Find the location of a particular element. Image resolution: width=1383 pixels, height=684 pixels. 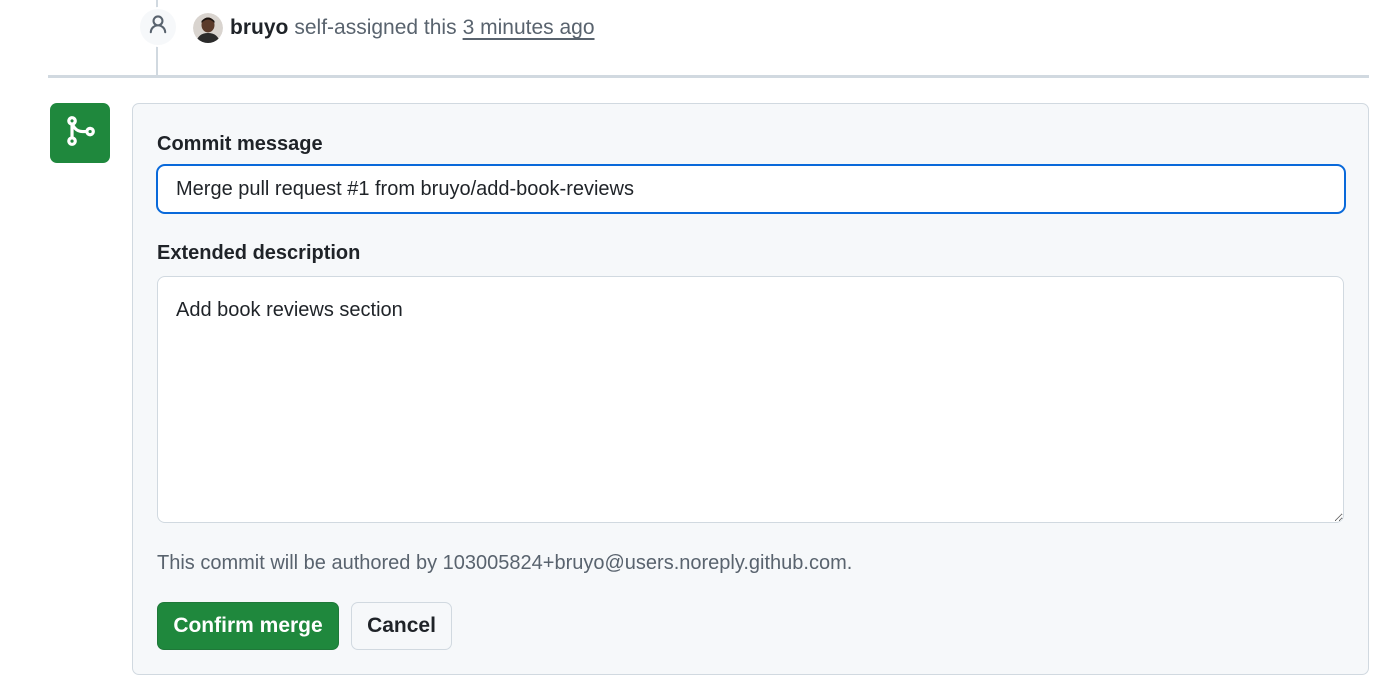

extended-description-label: Extended description is located at coordinates (259, 253).